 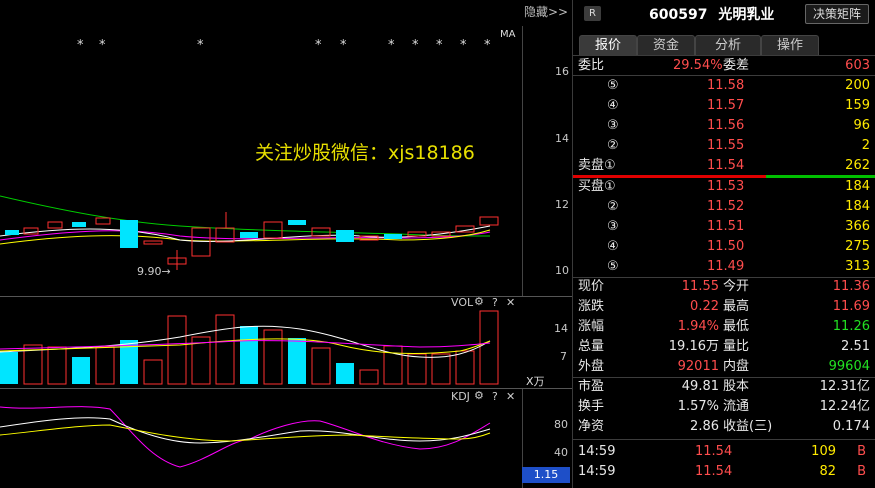 I want to click on stat-label: 总量, so click(x=591, y=346).